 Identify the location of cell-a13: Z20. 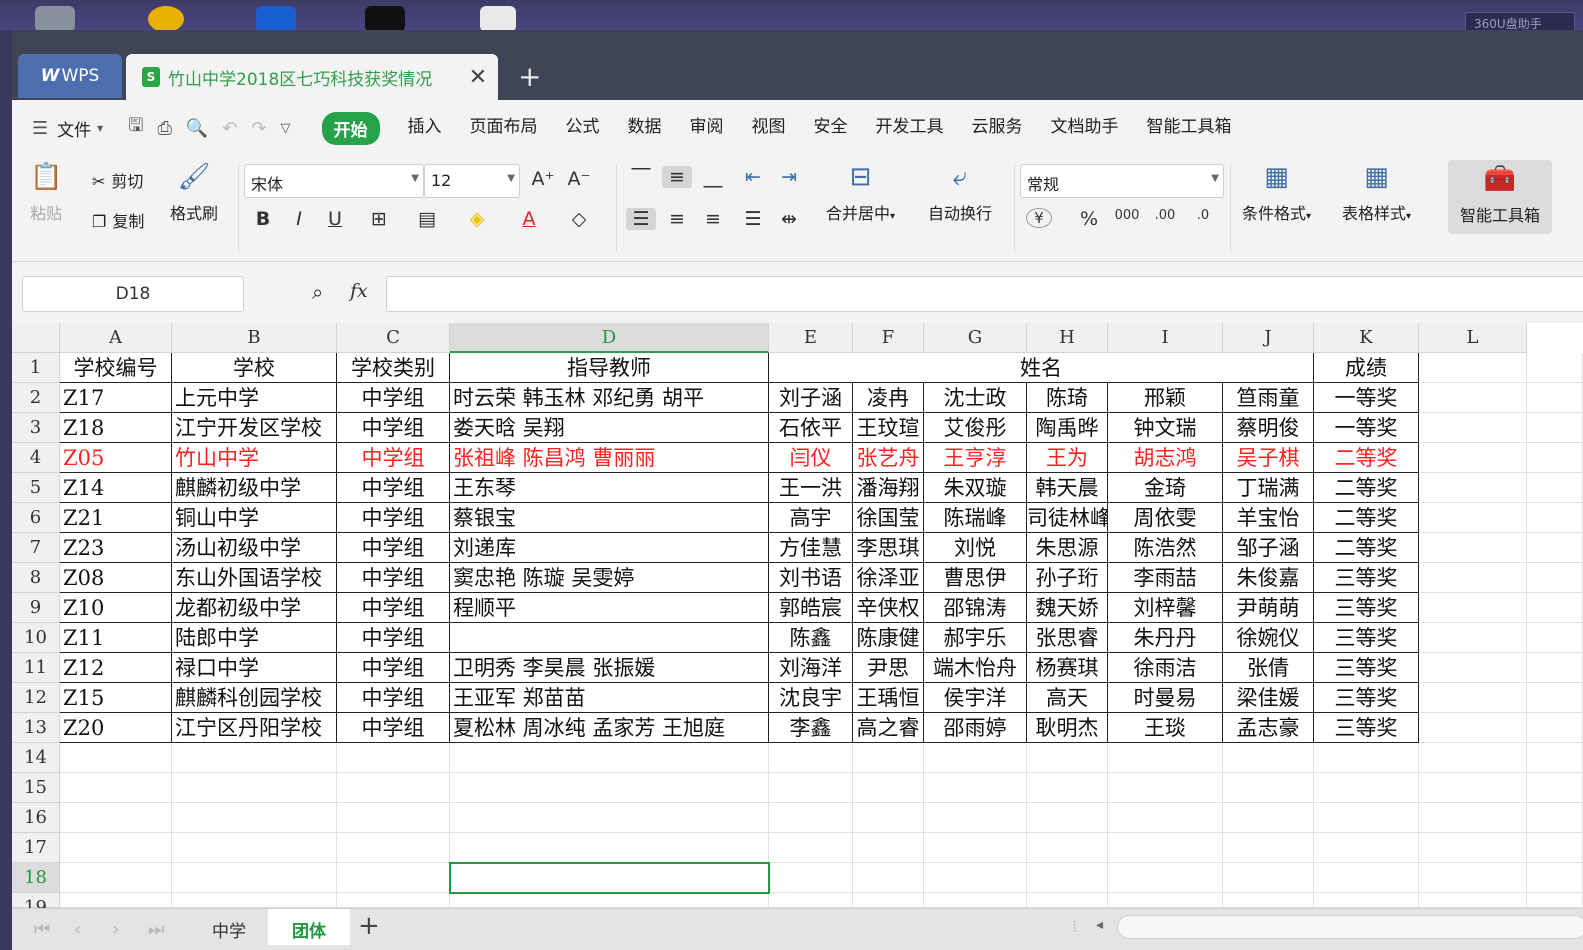
(116, 728).